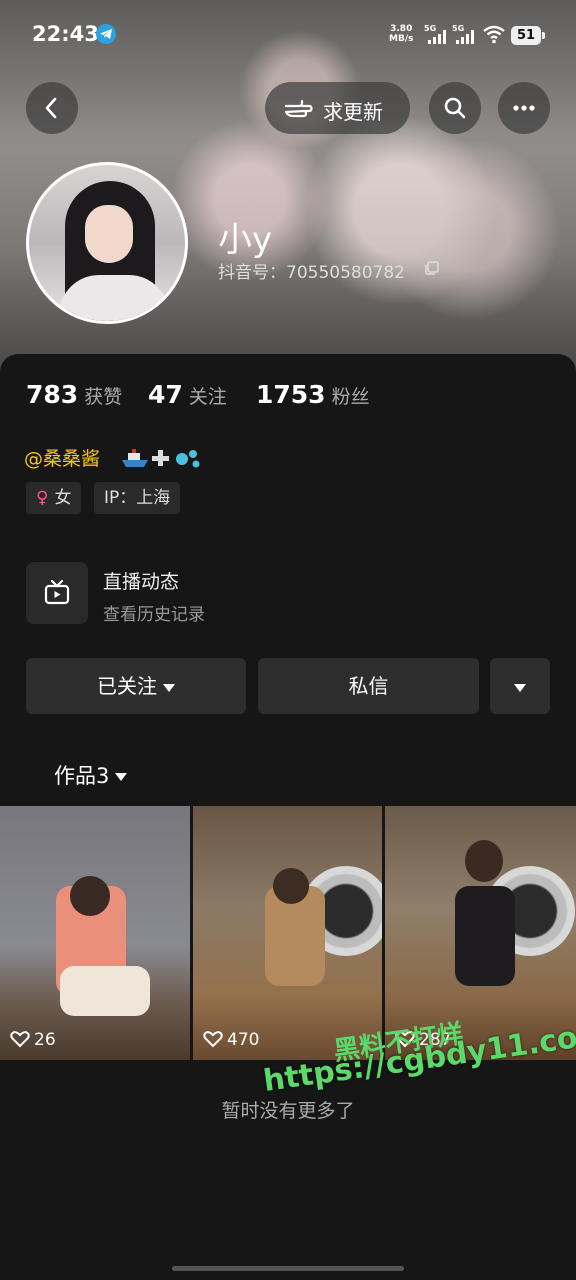 The width and height of the screenshot is (576, 1280). I want to click on more-icon, so click(524, 108).